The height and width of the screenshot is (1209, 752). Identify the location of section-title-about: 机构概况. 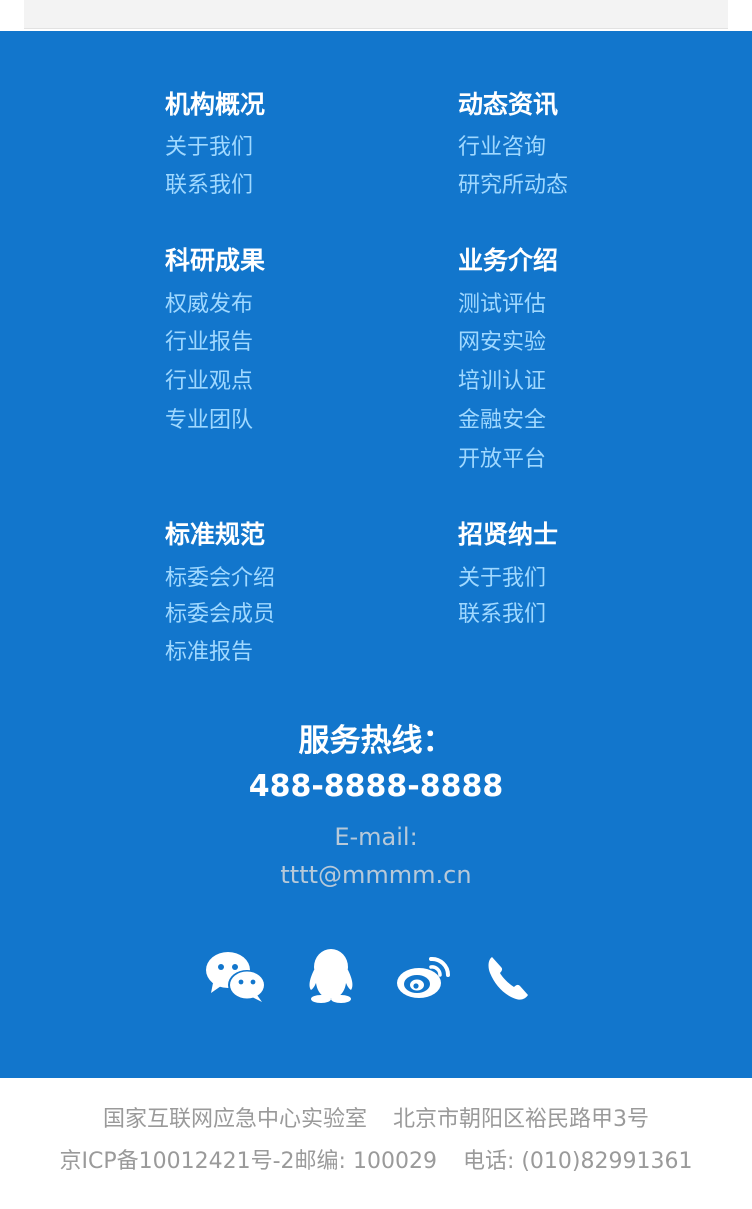
(215, 104).